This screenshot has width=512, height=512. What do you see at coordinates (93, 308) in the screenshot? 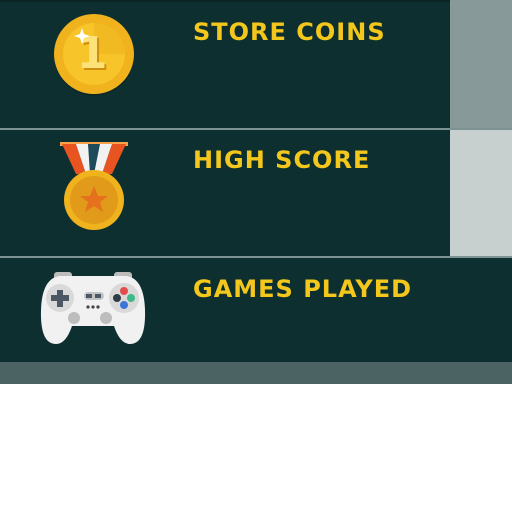
I see `gamepad-icon` at bounding box center [93, 308].